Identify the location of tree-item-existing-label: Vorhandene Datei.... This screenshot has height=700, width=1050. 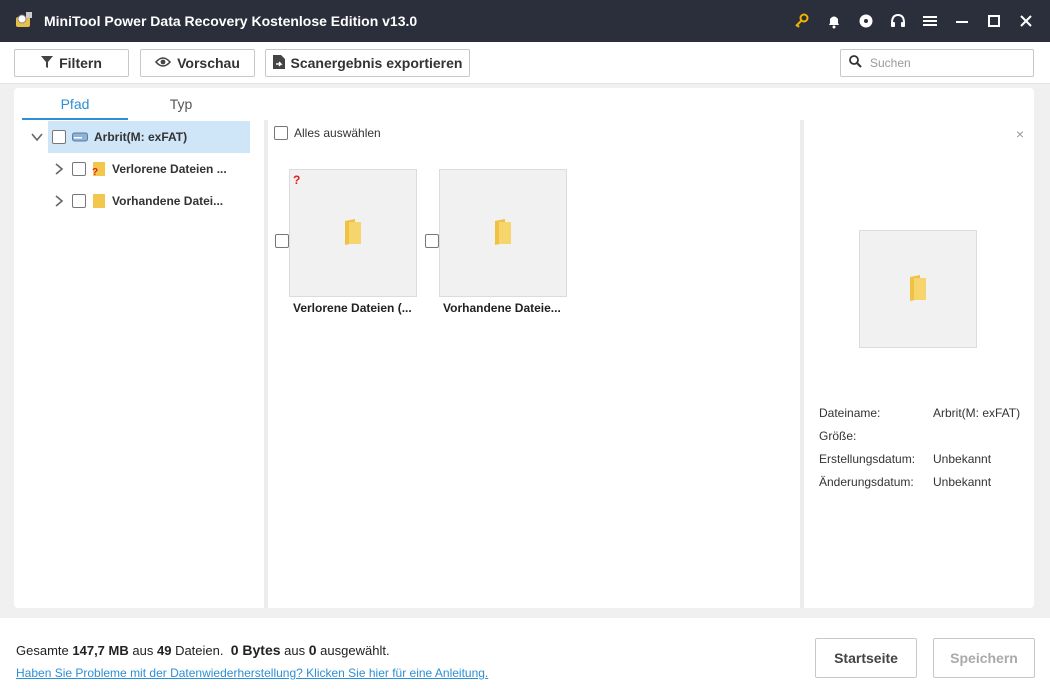
(168, 201).